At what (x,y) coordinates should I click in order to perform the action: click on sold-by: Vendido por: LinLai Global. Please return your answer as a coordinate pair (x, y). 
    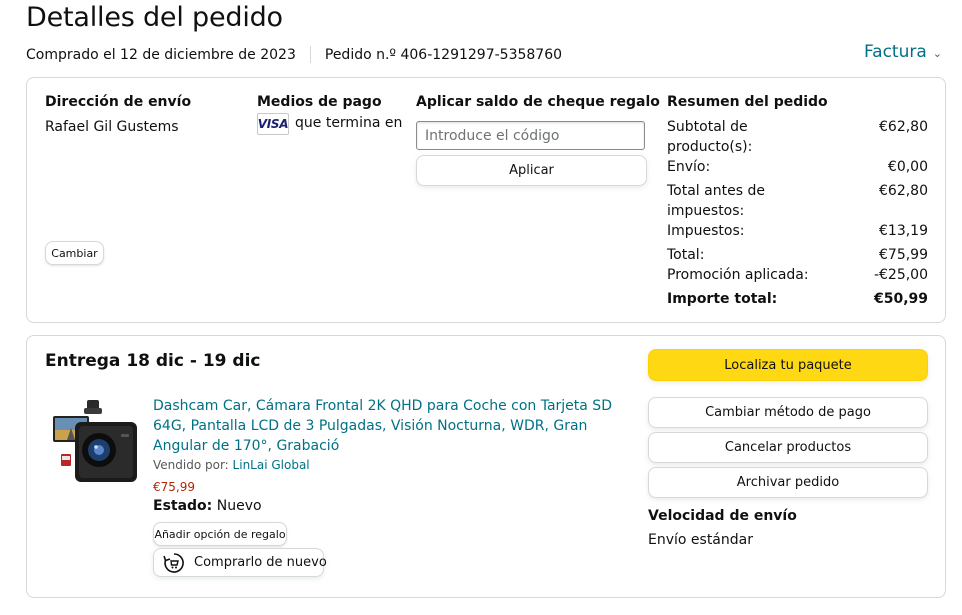
    Looking at the image, I should click on (231, 465).